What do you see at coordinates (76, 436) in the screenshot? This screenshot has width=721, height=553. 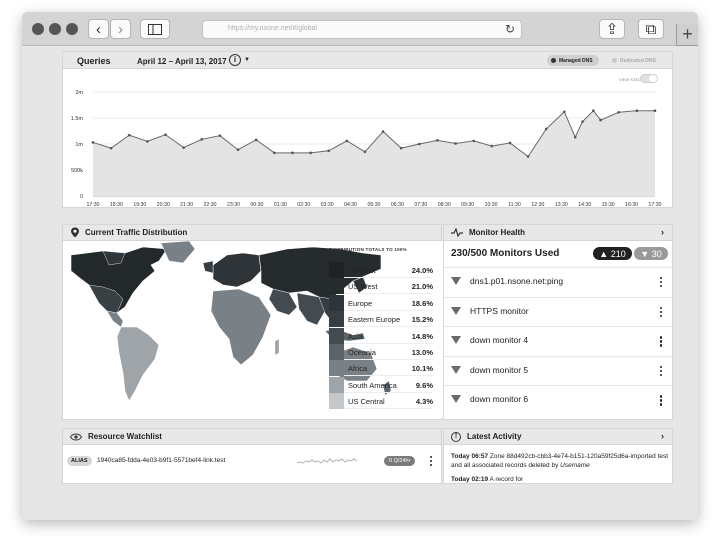 I see `eye-icon` at bounding box center [76, 436].